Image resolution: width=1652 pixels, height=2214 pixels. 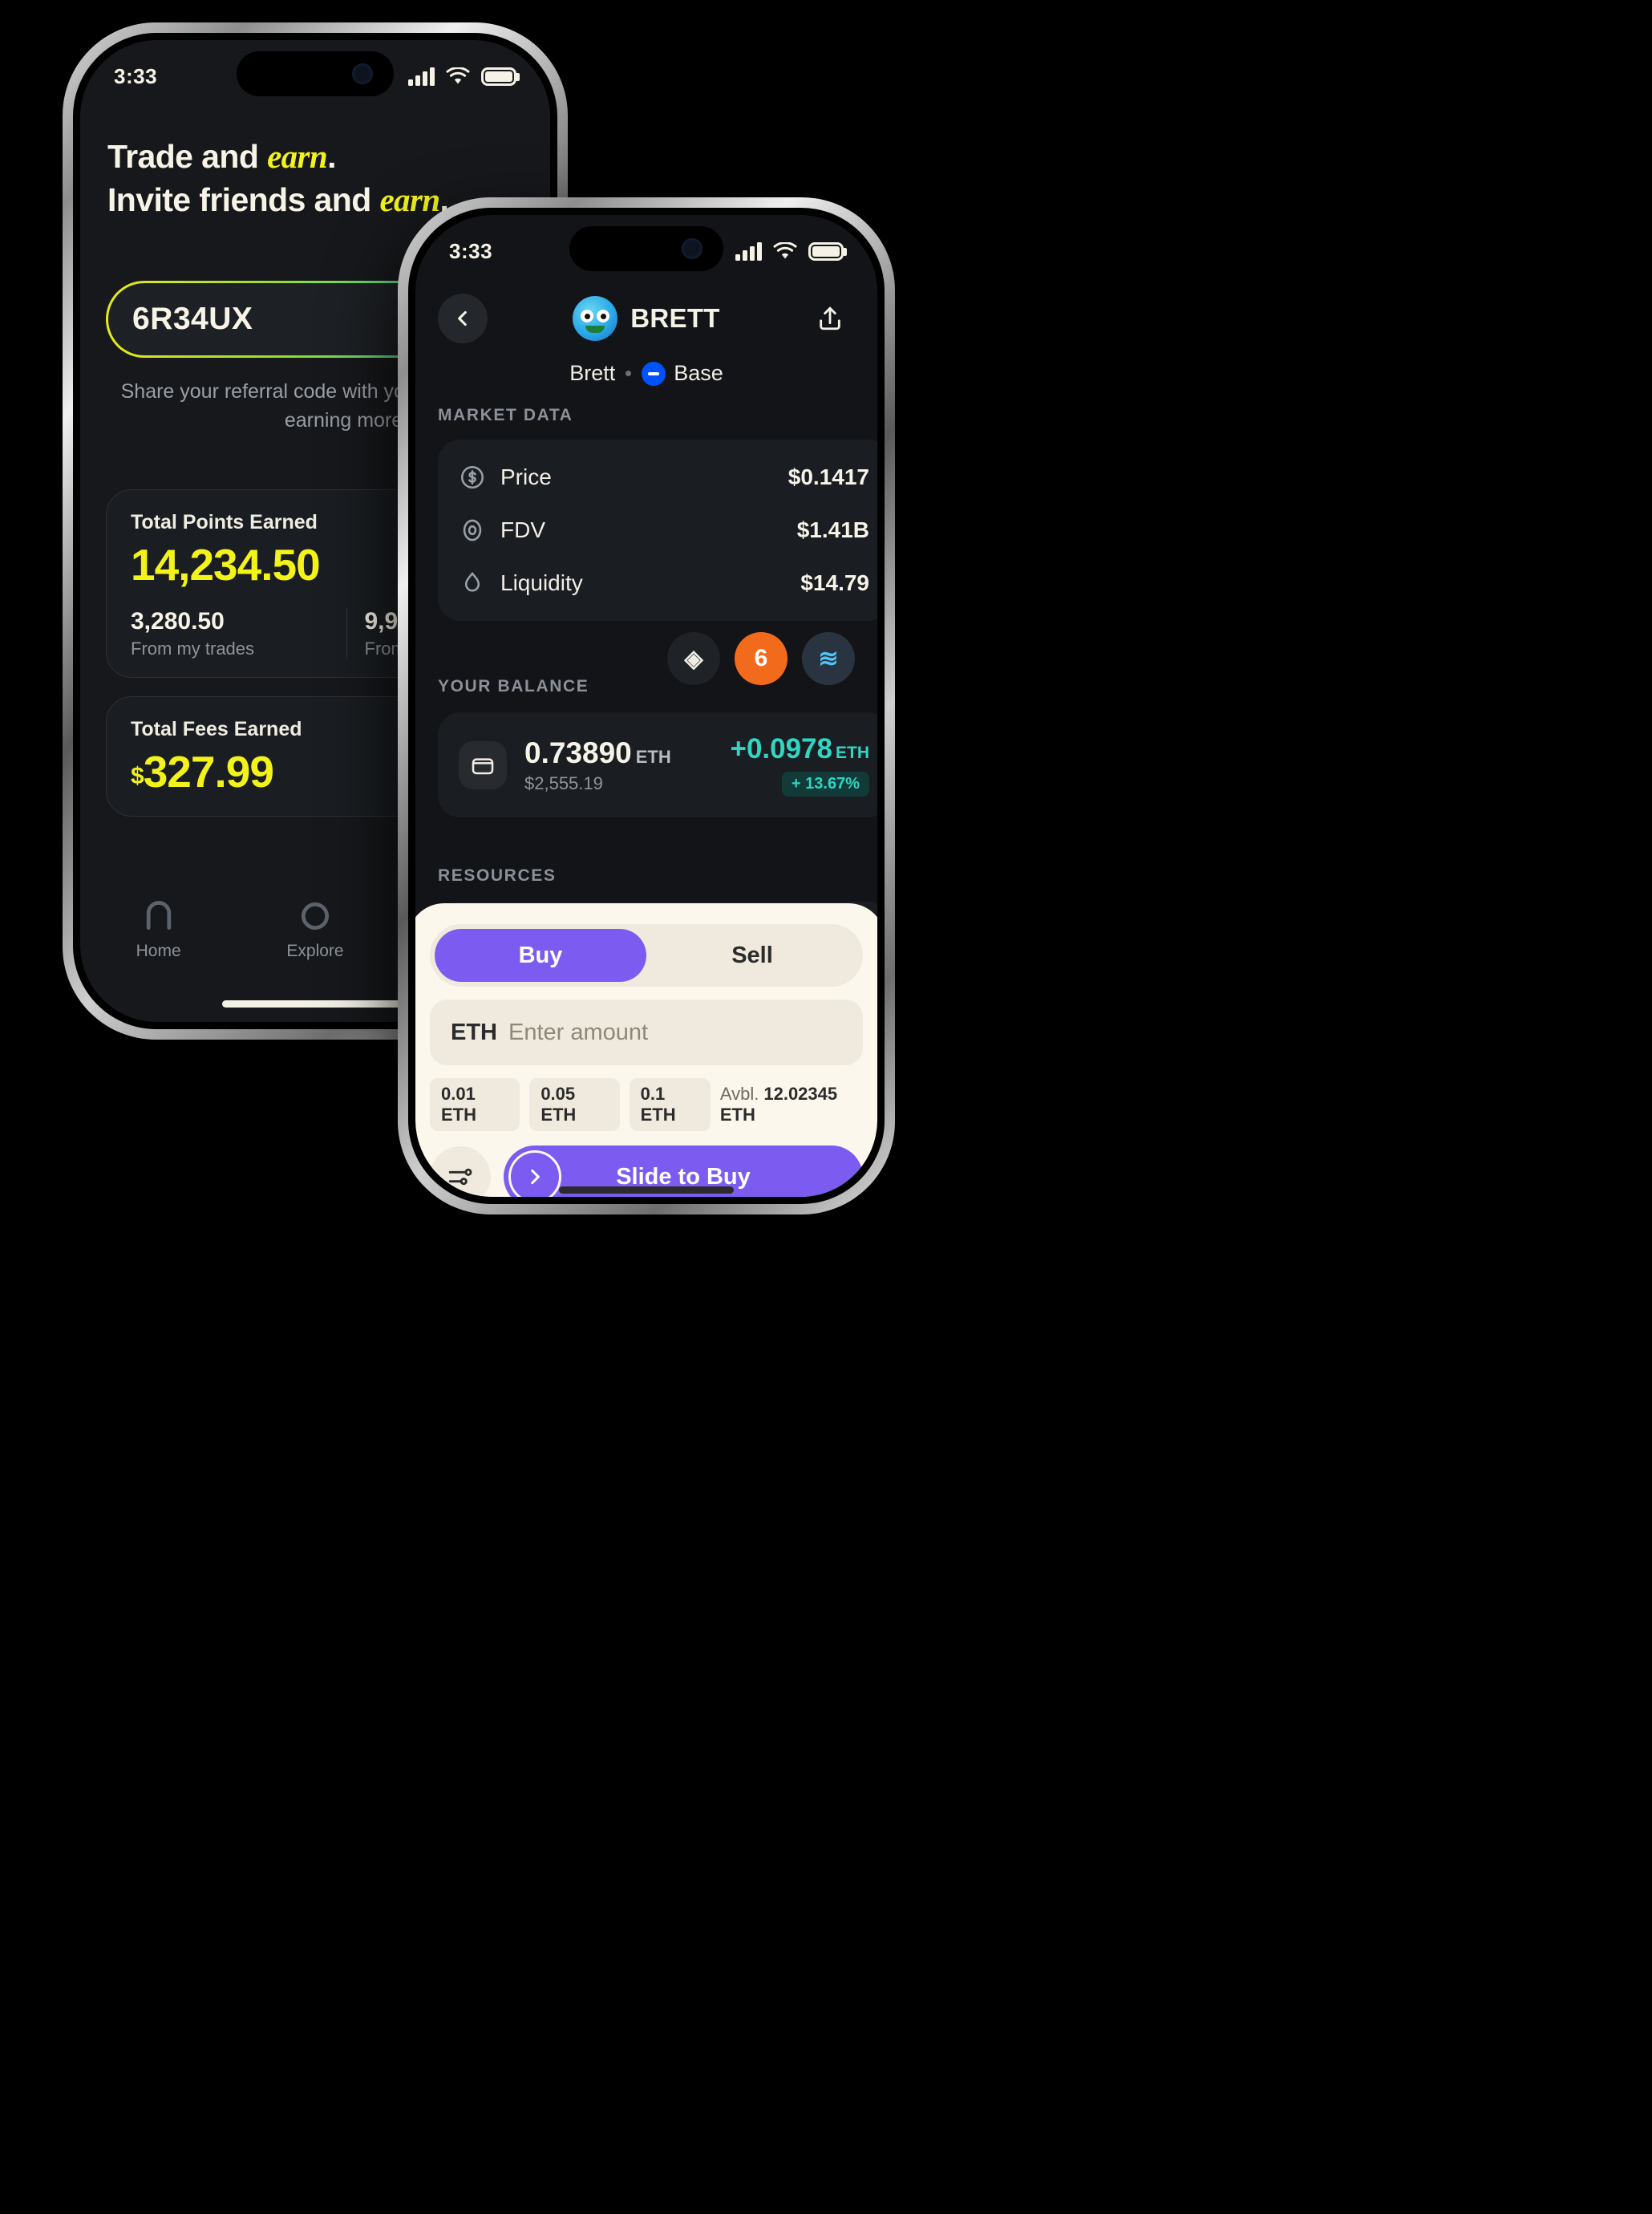 What do you see at coordinates (563, 782) in the screenshot?
I see `balance-usd: $2,555.19` at bounding box center [563, 782].